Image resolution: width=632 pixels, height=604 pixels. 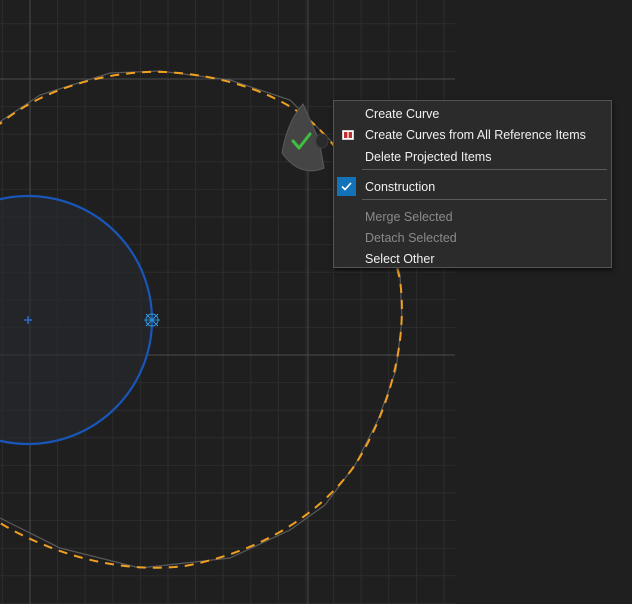 What do you see at coordinates (472, 259) in the screenshot?
I see `menu-item-select-other: Select Other` at bounding box center [472, 259].